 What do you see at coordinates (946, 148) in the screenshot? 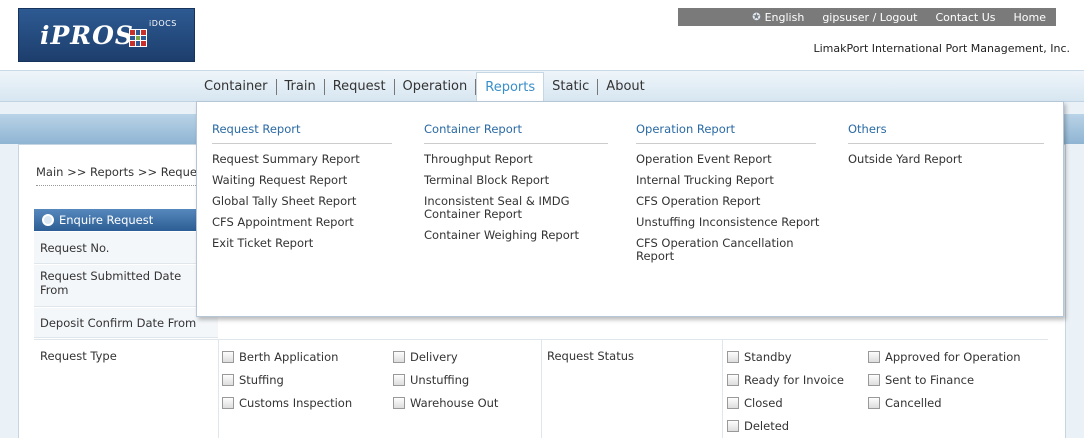
I see `menu-column-others: Others Outside Yard Report` at bounding box center [946, 148].